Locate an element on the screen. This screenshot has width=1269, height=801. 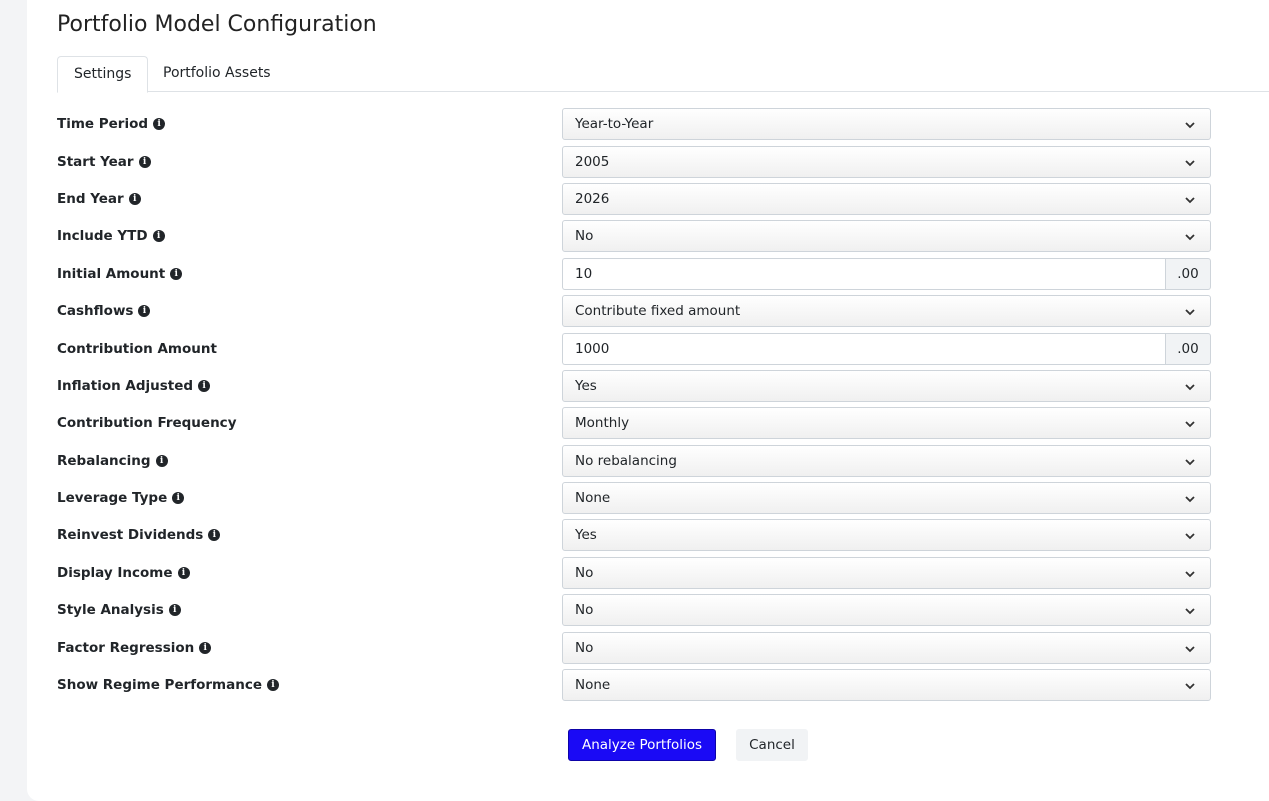
initial-amount-row: Initial Amounti .00 is located at coordinates (634, 274).